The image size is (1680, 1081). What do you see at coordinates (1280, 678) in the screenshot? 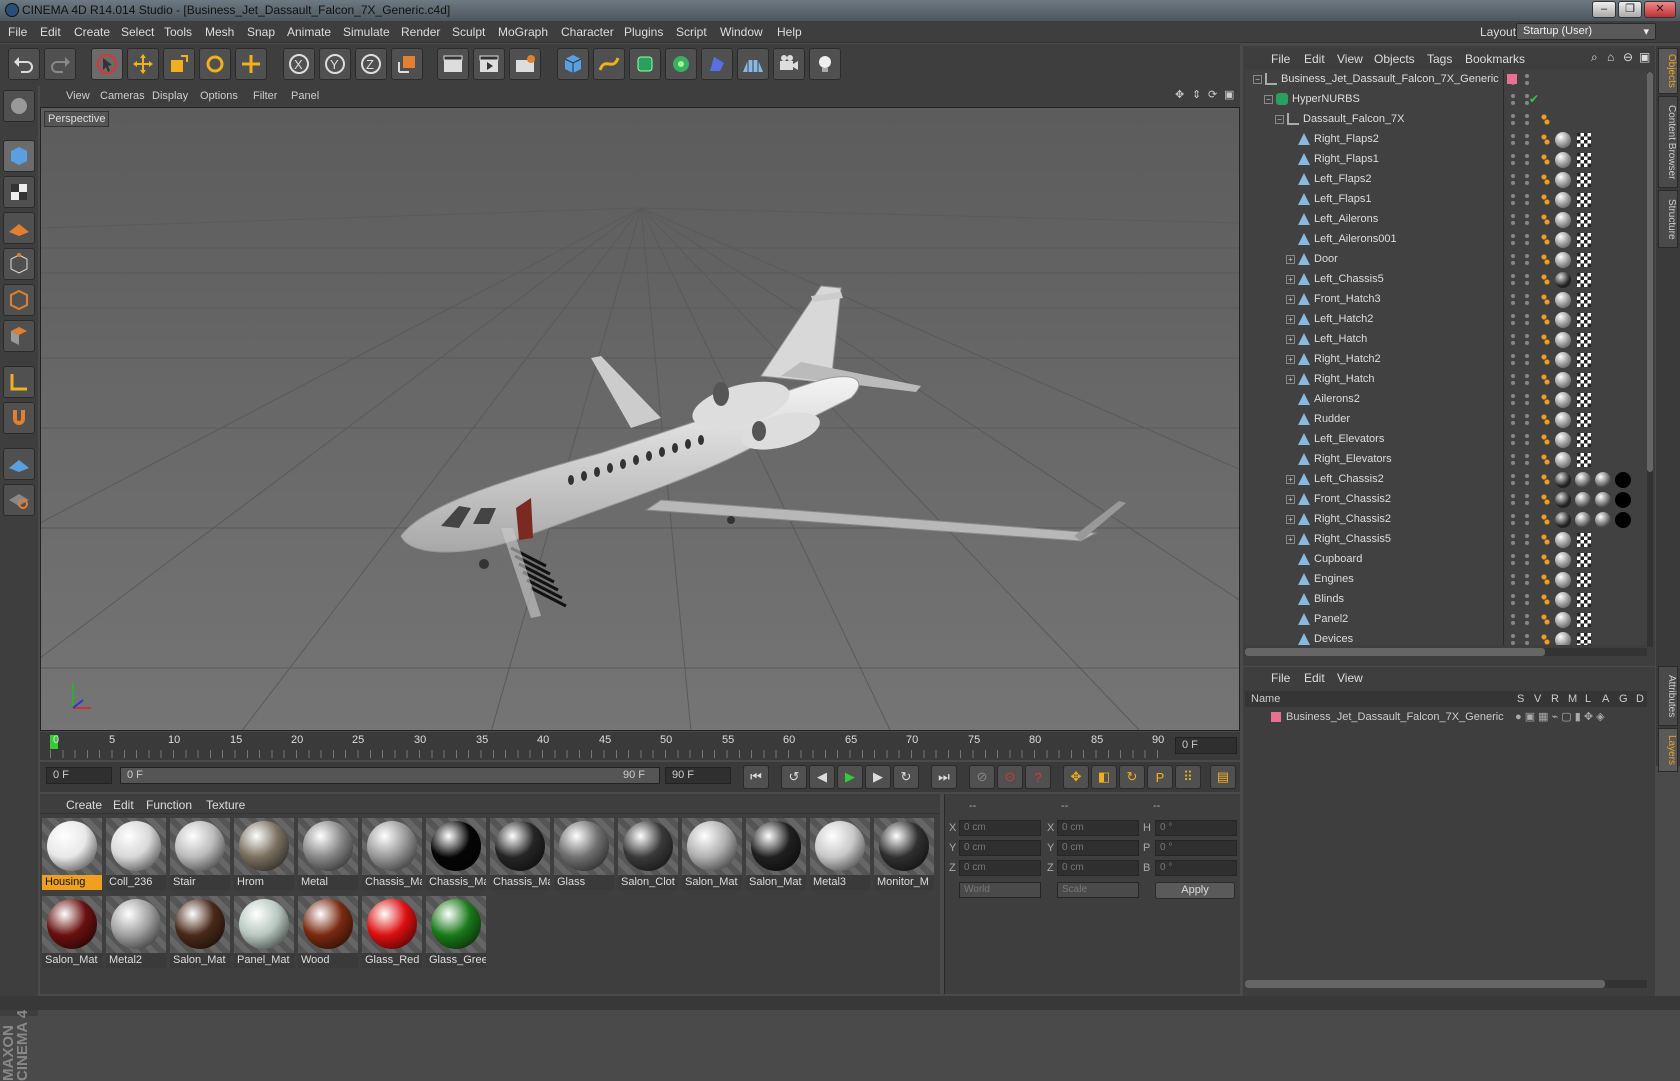
I see `layer-menu-file: File` at bounding box center [1280, 678].